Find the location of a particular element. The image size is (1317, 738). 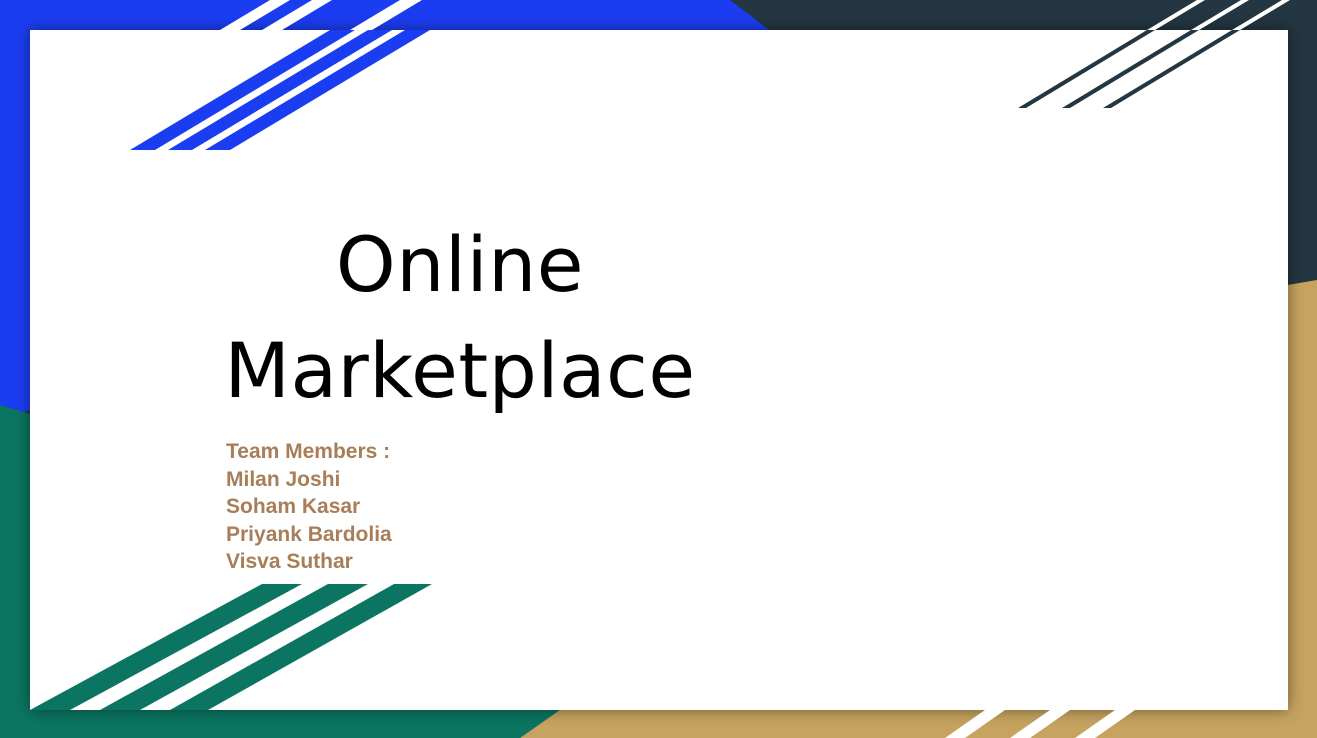

team-heading: Team Members : is located at coordinates (308, 451).